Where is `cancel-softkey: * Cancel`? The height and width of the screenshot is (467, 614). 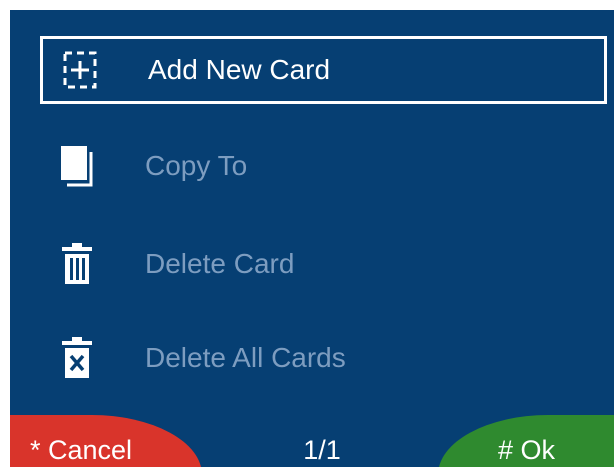 cancel-softkey: * Cancel is located at coordinates (106, 441).